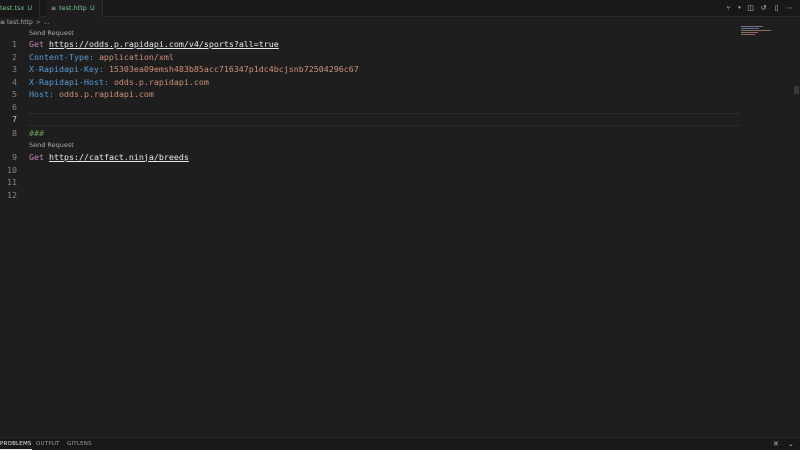  Describe the element at coordinates (789, 8) in the screenshot. I see `more-actions-icon: ⋯` at that location.